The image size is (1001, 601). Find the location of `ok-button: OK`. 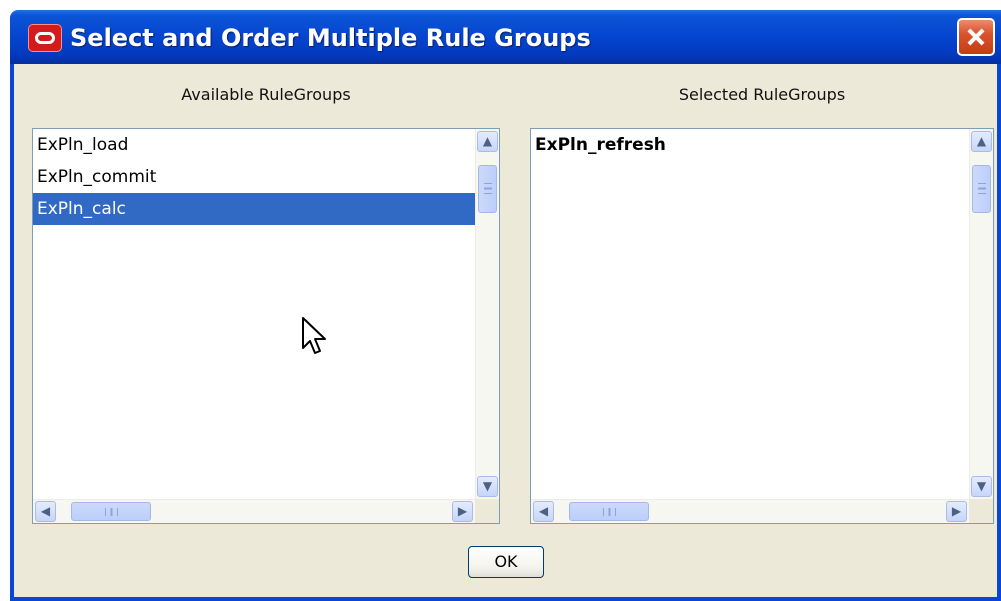

ok-button: OK is located at coordinates (506, 562).